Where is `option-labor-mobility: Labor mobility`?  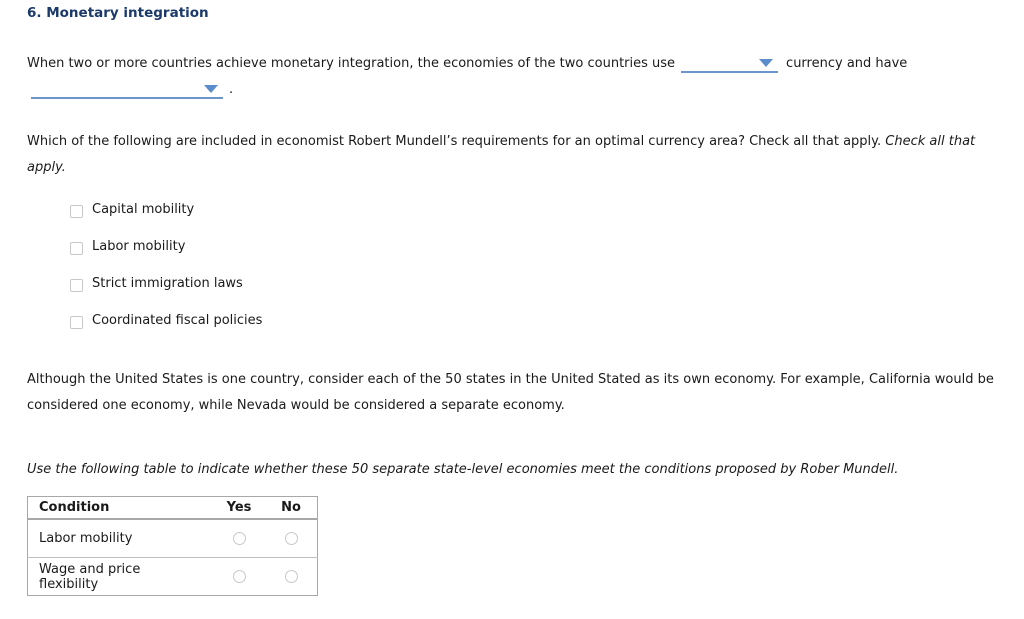
option-labor-mobility: Labor mobility is located at coordinates (166, 257).